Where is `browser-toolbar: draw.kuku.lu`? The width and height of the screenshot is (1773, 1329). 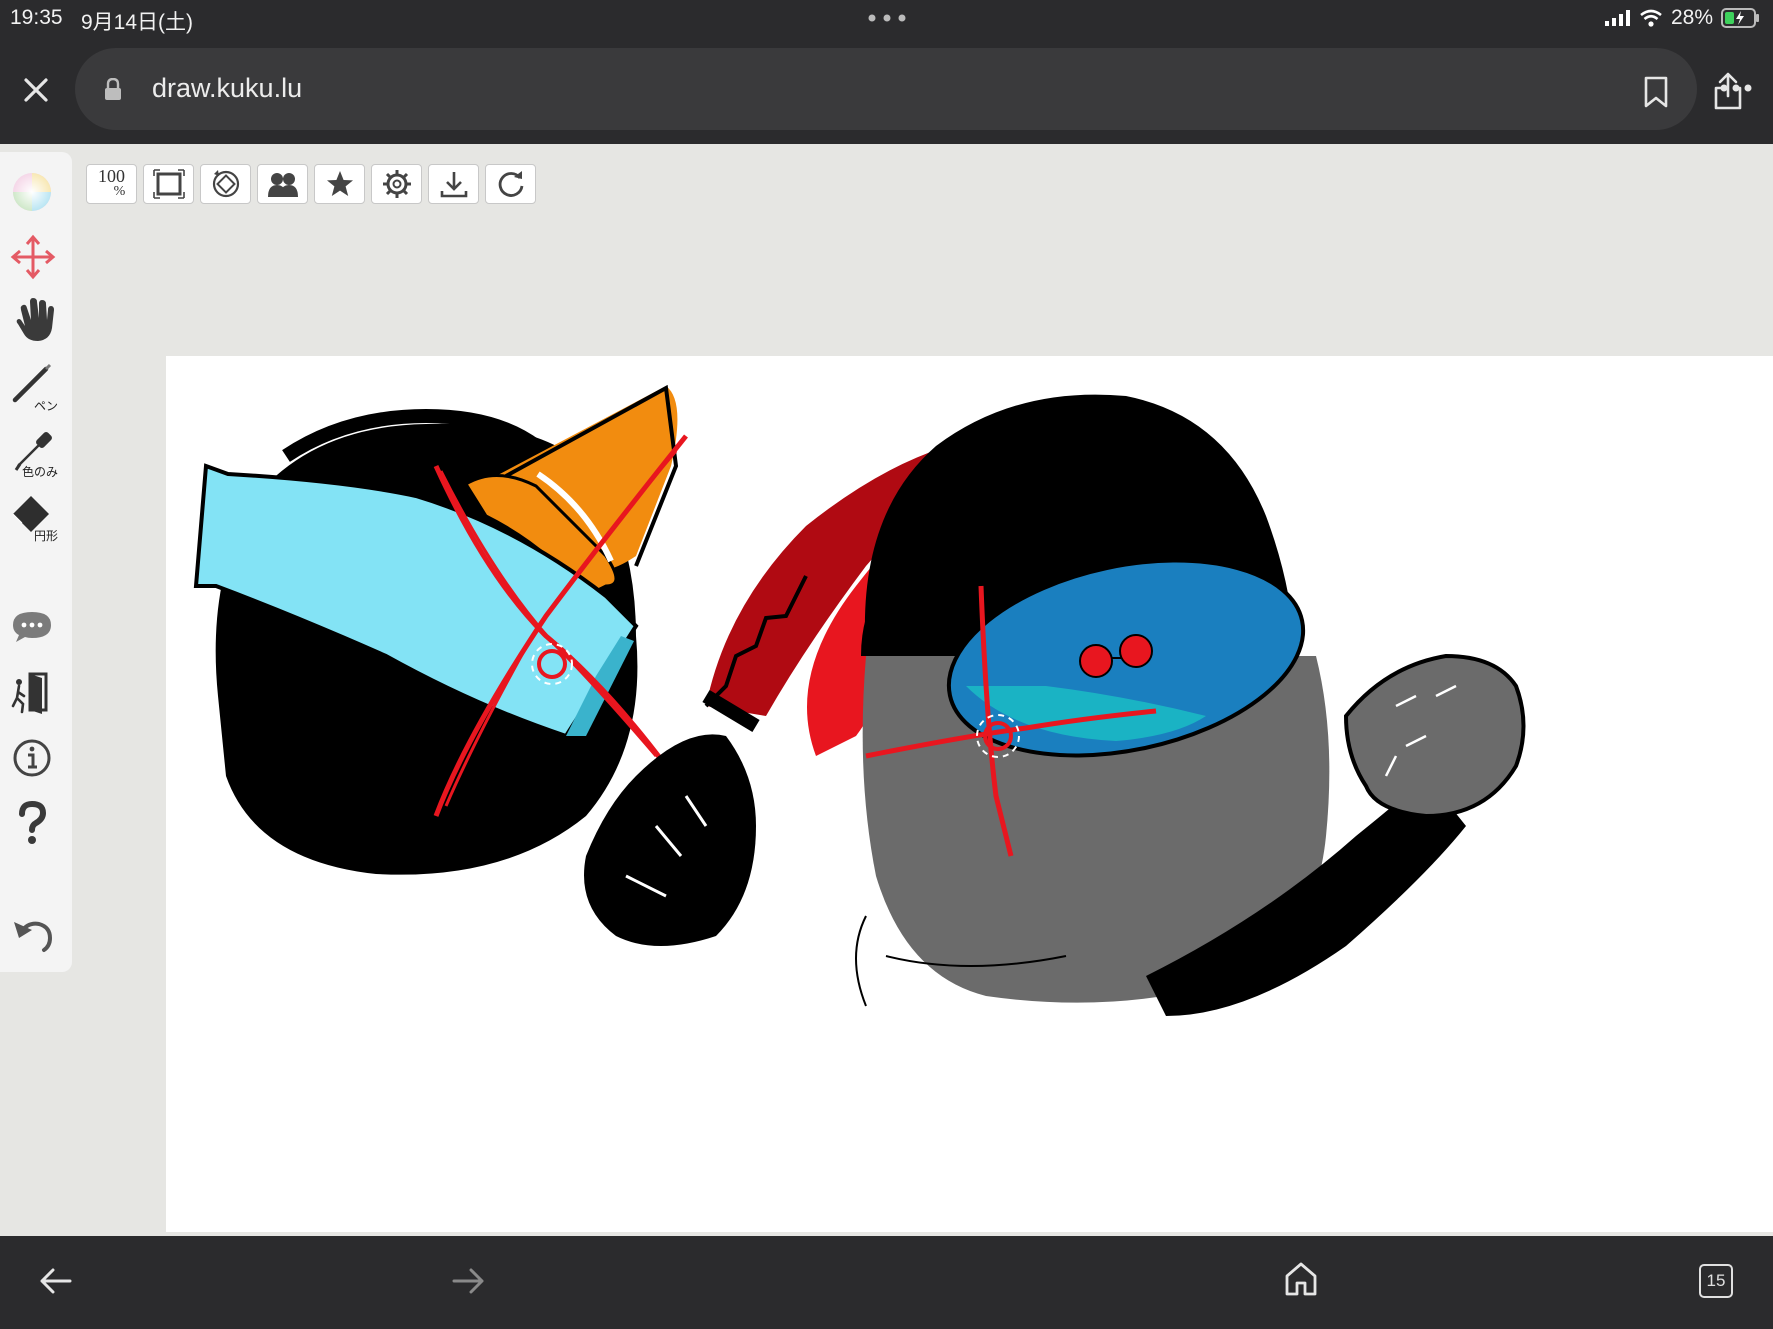 browser-toolbar: draw.kuku.lu is located at coordinates (886, 92).